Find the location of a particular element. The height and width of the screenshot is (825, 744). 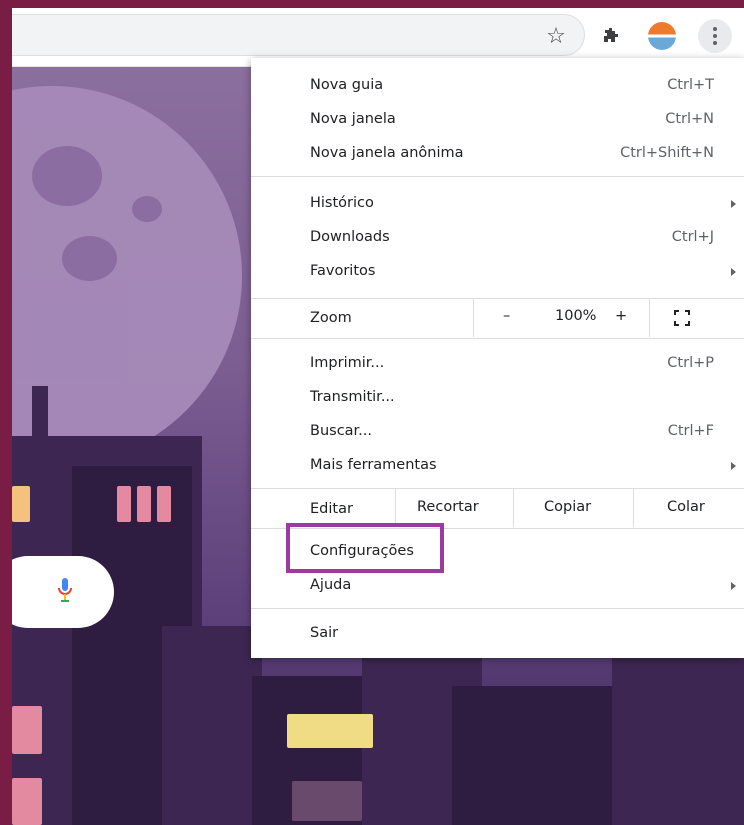

menu-item-shortcut: Ctrl+N is located at coordinates (689, 119).